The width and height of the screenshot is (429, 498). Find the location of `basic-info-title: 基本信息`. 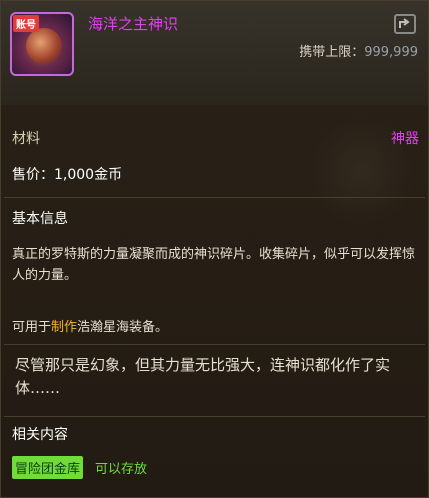

basic-info-title: 基本信息 is located at coordinates (40, 219).